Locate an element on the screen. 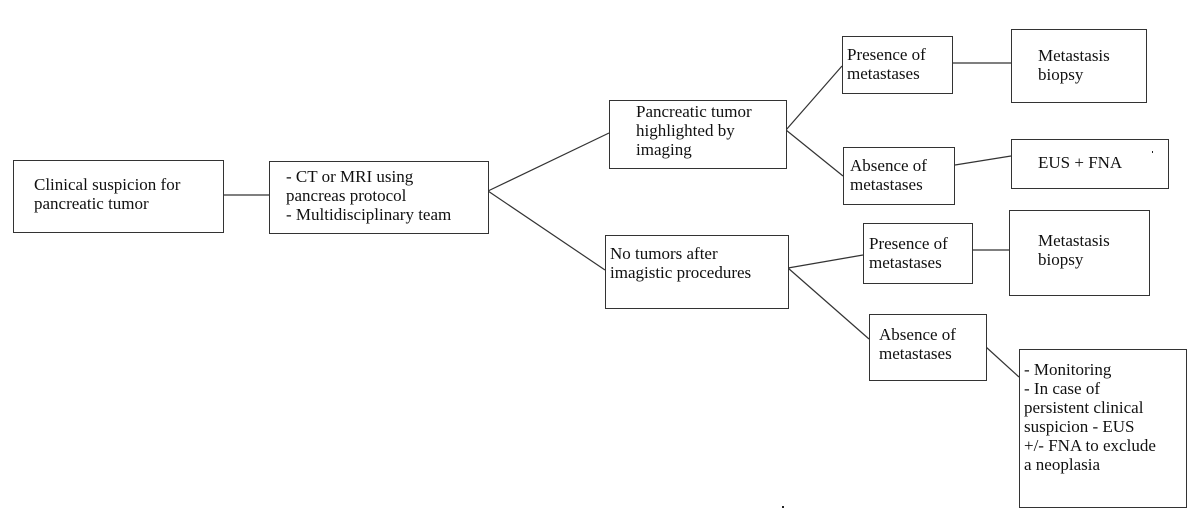 The image size is (1200, 519). node-presence-top: Presence of metastases is located at coordinates (897, 65).